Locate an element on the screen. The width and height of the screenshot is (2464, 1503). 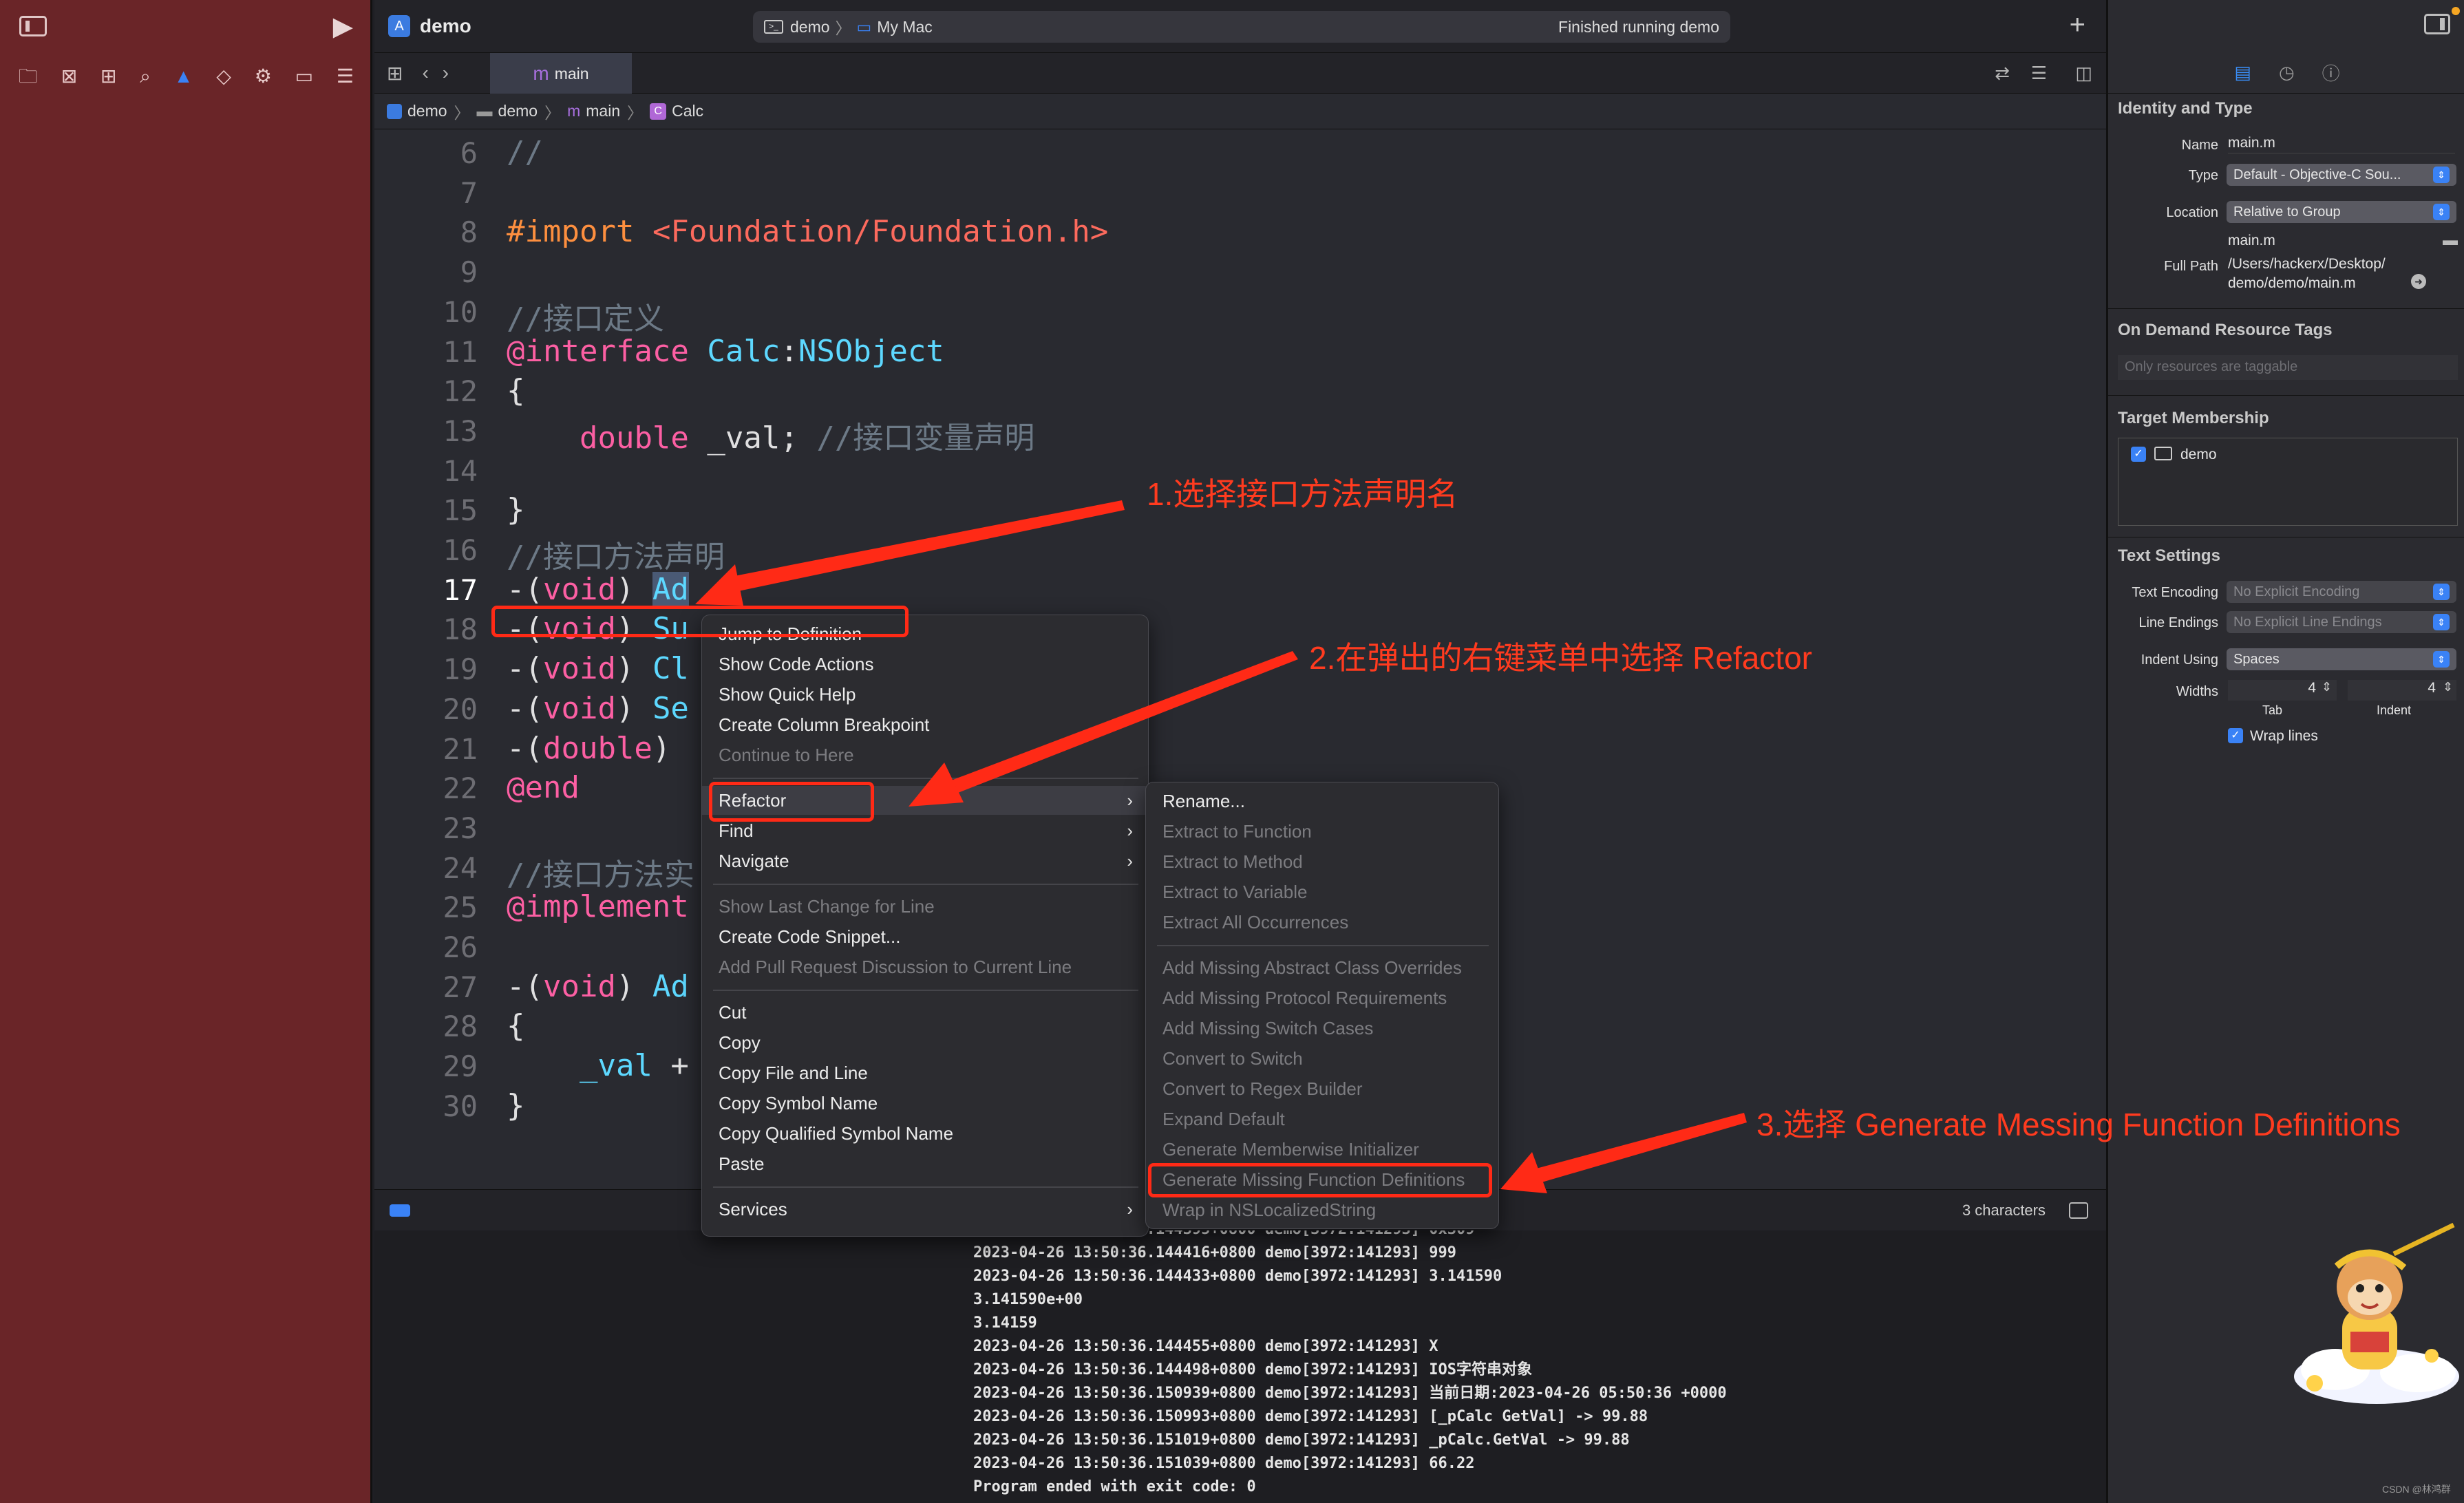
code-line: #import <Foundation/Foundation.h> is located at coordinates (808, 231).